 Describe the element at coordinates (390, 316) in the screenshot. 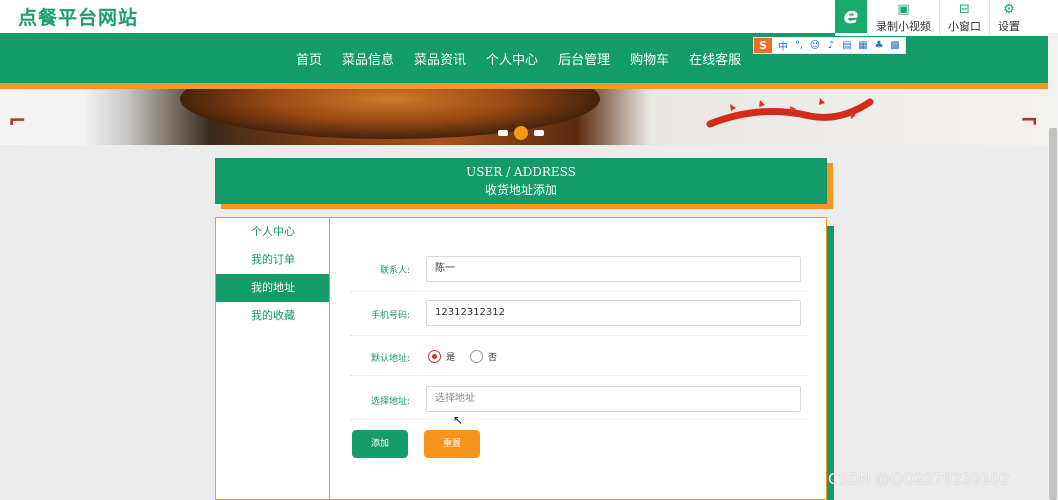

I see `phone-label: 手机号码:` at that location.